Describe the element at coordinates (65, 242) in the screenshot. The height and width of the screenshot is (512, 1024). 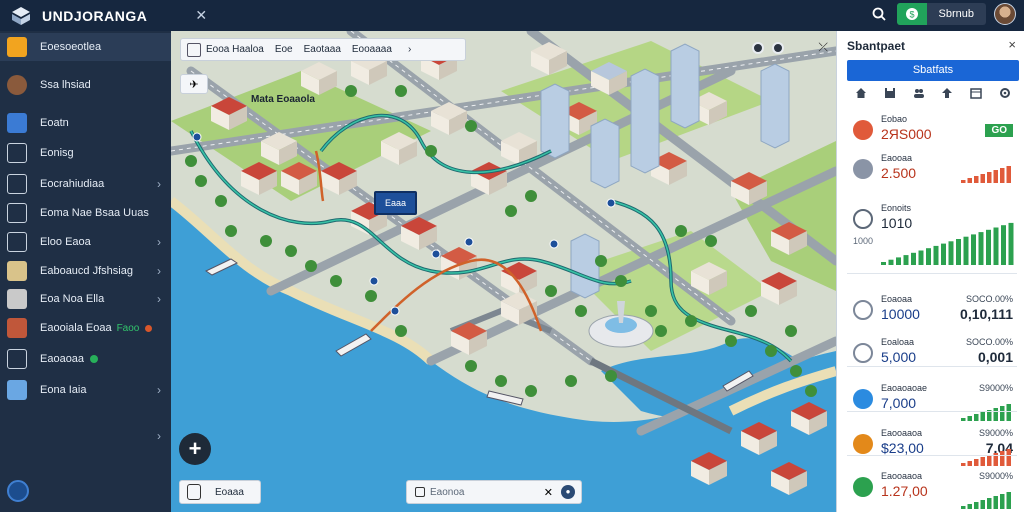
I see `sidebar-item-label: Eloo Eaoa` at that location.